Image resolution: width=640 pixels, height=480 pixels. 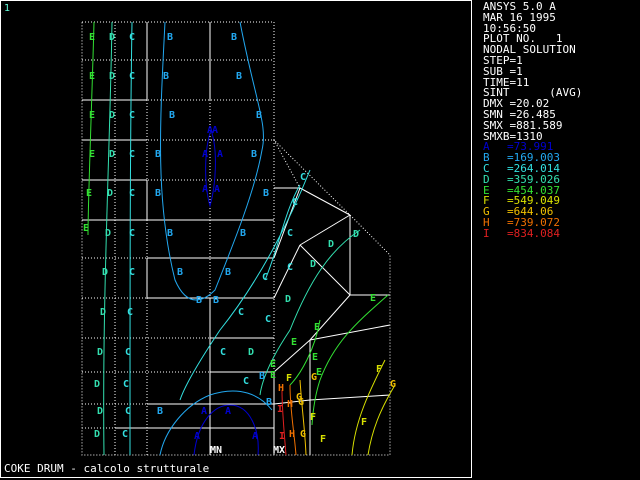 I want to click on legend-letter: I, so click(x=486, y=233).